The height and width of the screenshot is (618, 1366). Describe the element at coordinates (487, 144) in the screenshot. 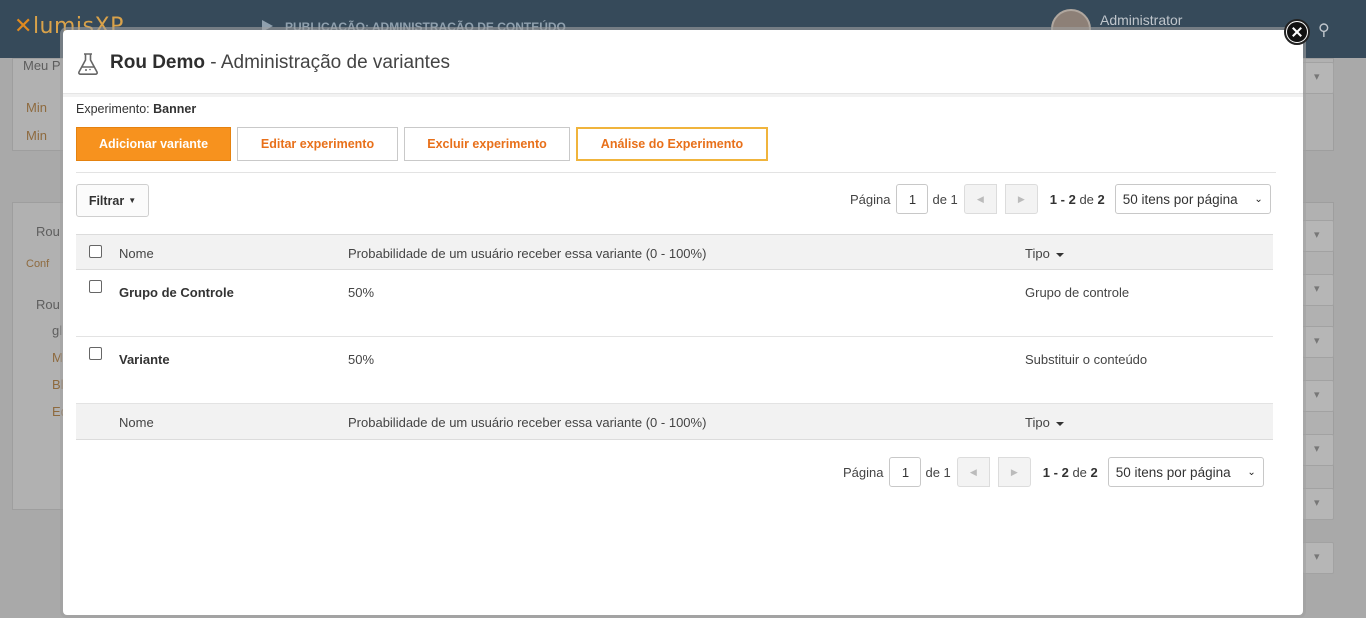

I see `delete-experiment-button: Excluir experimento` at that location.